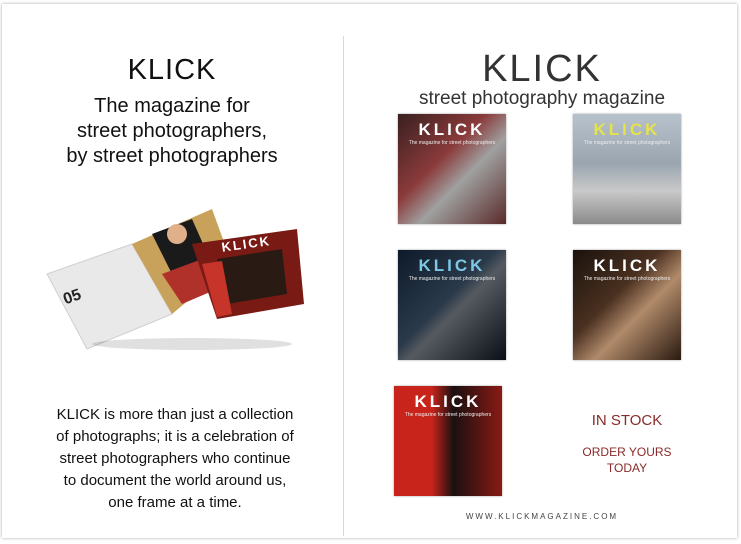 The width and height of the screenshot is (741, 544). What do you see at coordinates (175, 480) in the screenshot?
I see `body-line: to document the world around us,` at bounding box center [175, 480].